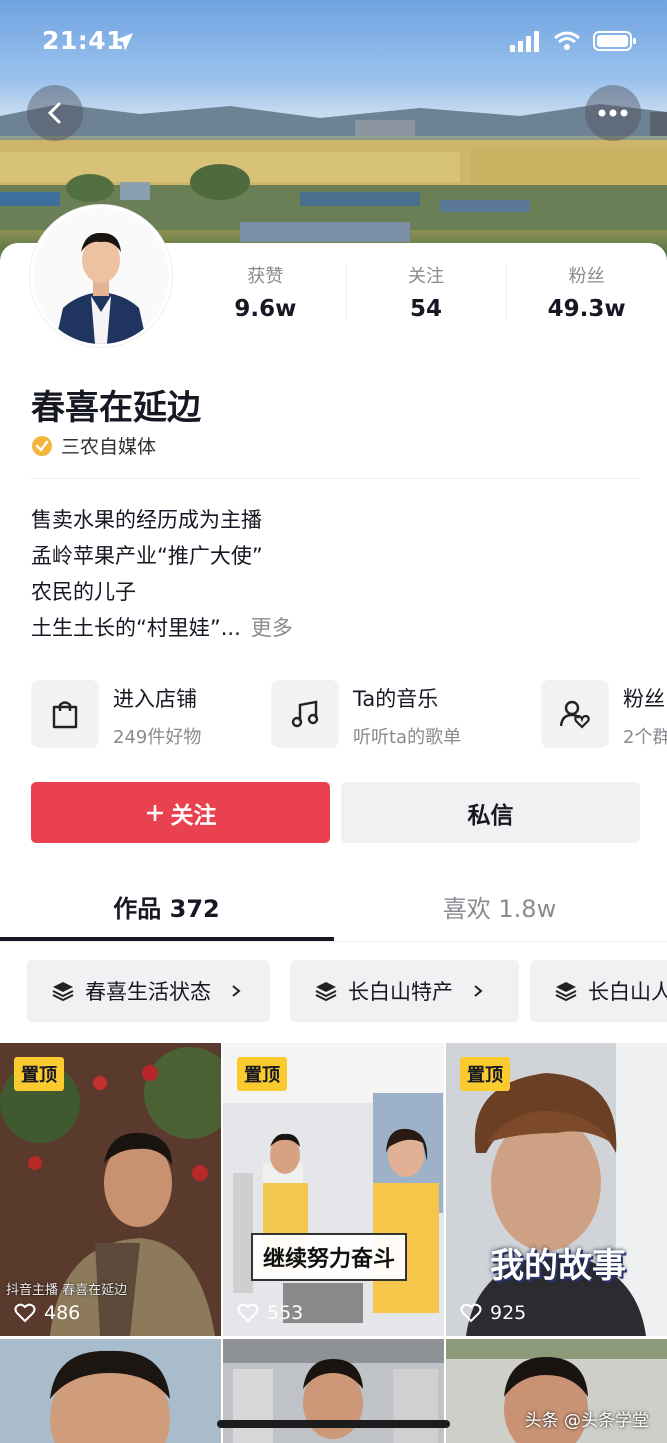 The image size is (667, 1443). Describe the element at coordinates (558, 1266) in the screenshot. I see `video-caption: 我的故事` at that location.